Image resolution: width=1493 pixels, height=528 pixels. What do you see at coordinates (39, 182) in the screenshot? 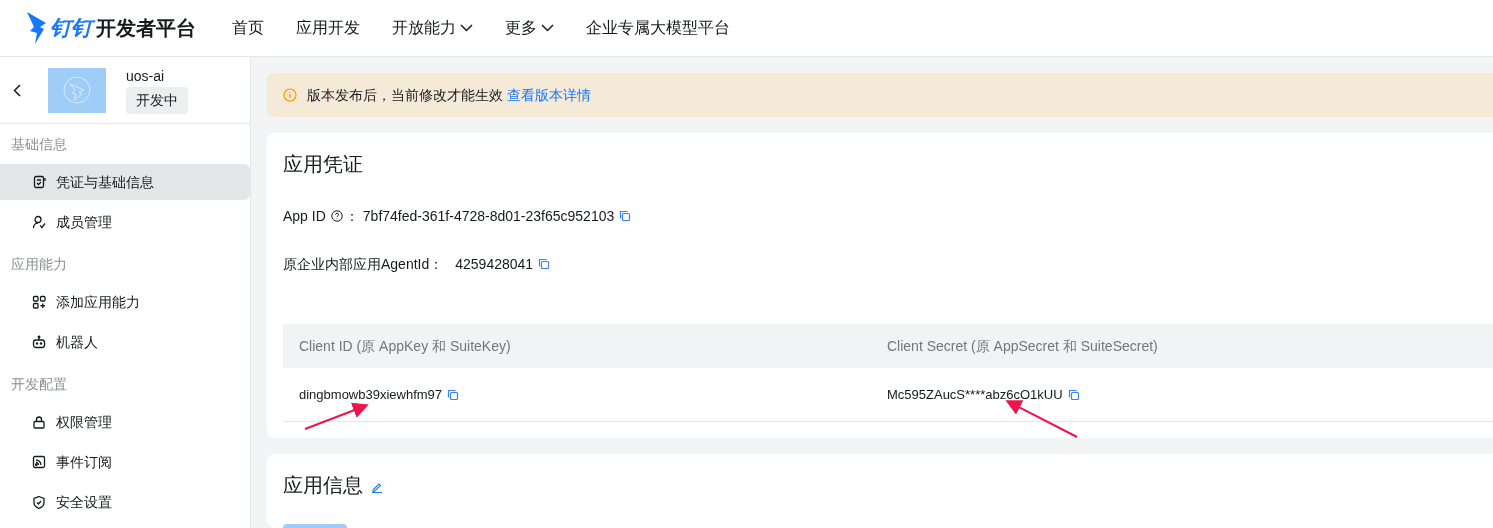
I see `document-icon` at bounding box center [39, 182].